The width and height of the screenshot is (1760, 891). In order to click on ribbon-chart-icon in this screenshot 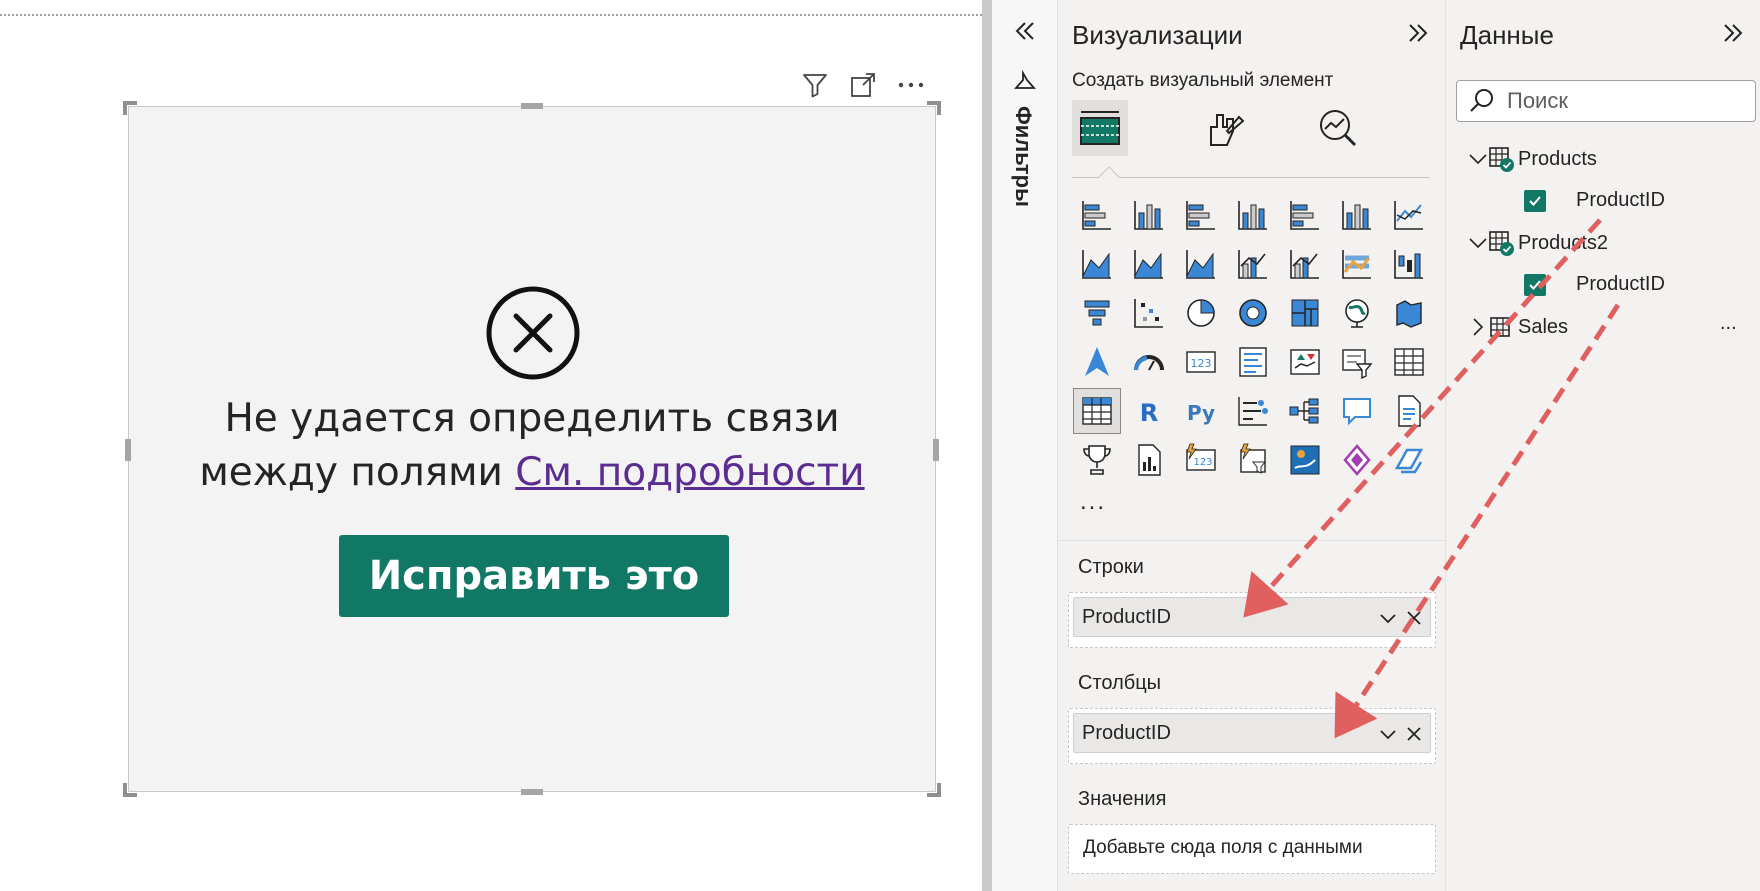, I will do `click(1357, 264)`.